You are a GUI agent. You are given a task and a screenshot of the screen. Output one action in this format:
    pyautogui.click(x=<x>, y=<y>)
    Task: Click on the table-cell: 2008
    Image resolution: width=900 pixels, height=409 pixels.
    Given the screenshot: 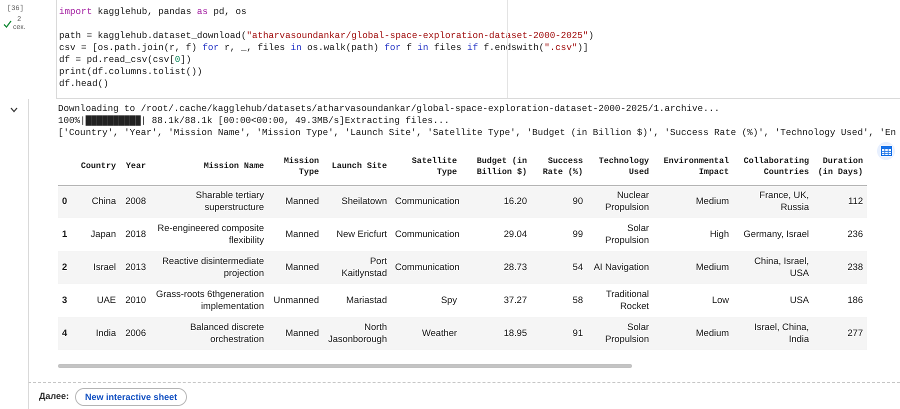 What is the action you would take?
    pyautogui.click(x=135, y=201)
    